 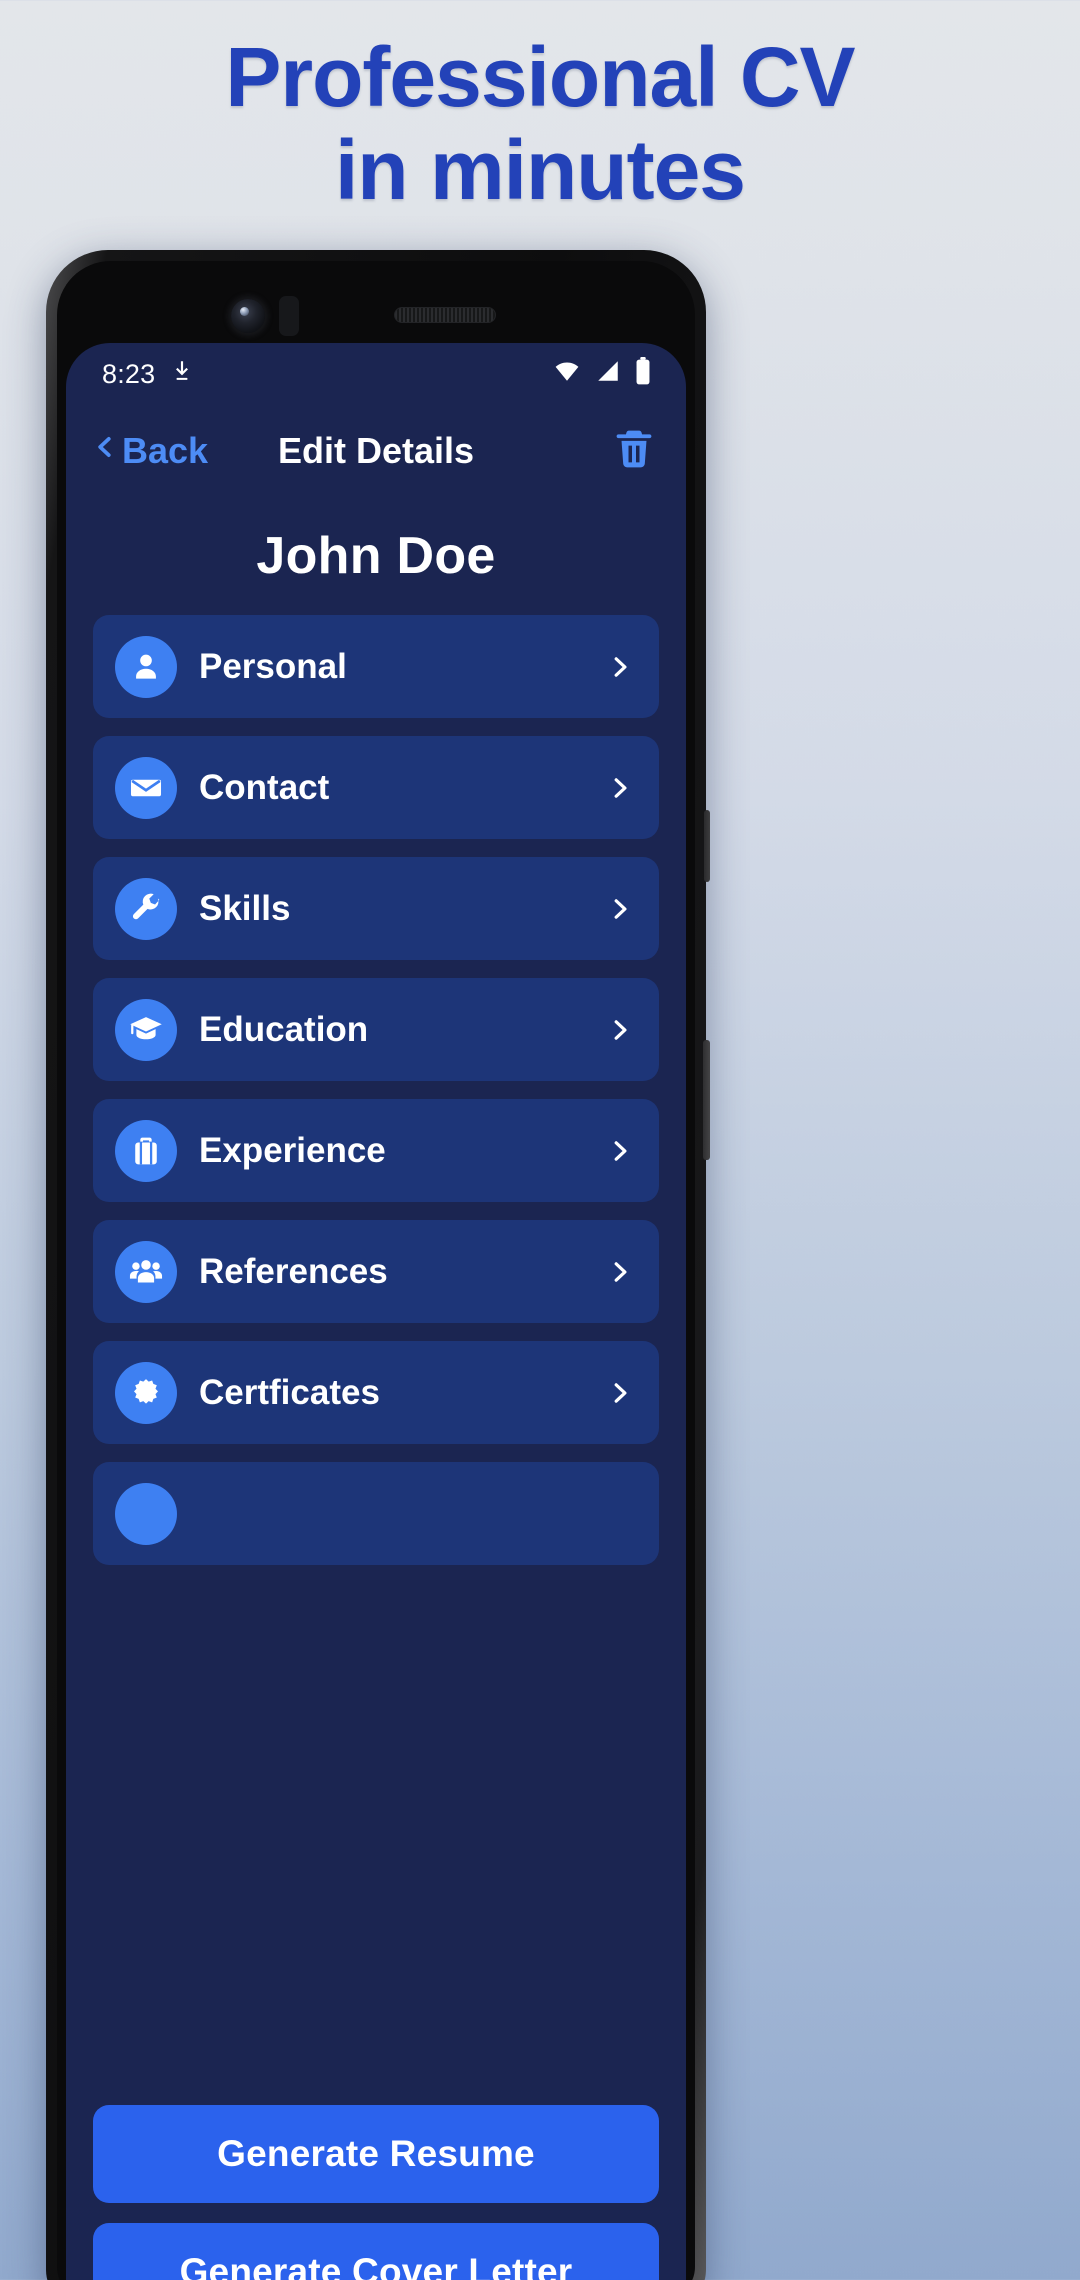 I want to click on action-buttons: Generate Resume Generate Cover Letter, so click(x=376, y=2183).